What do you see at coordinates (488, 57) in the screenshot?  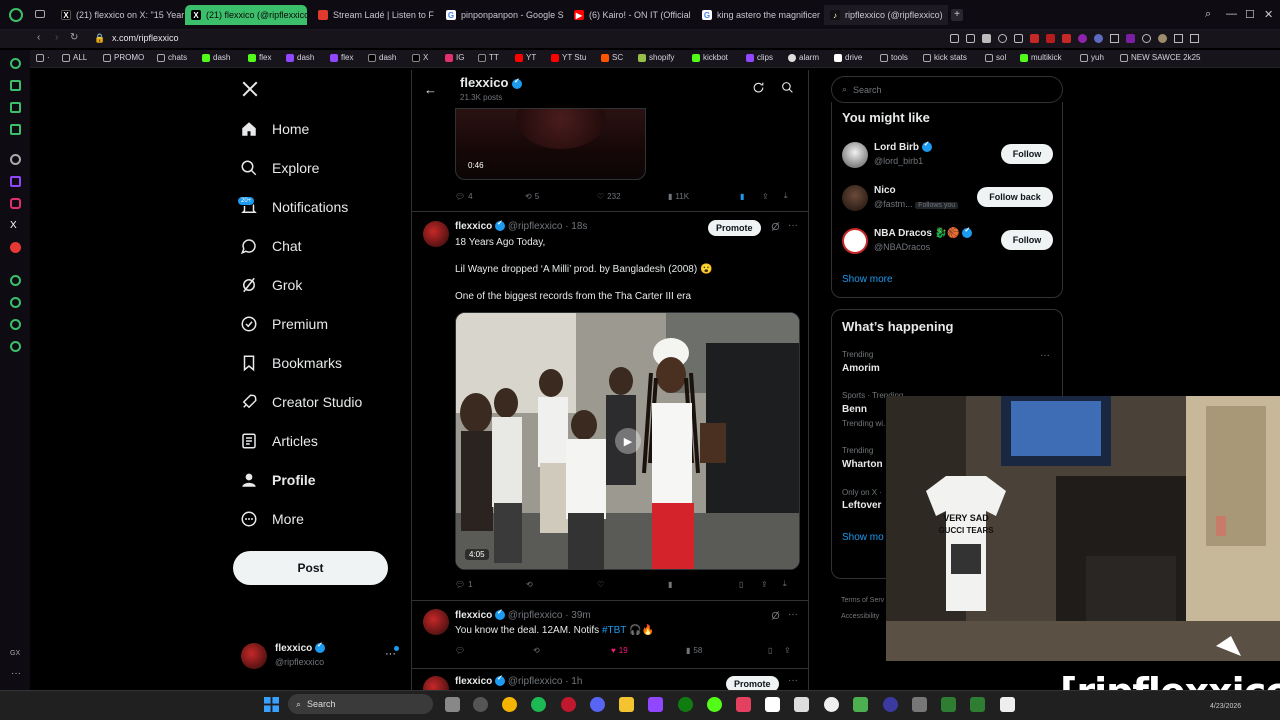 I see `bookmark-item: TT` at bounding box center [488, 57].